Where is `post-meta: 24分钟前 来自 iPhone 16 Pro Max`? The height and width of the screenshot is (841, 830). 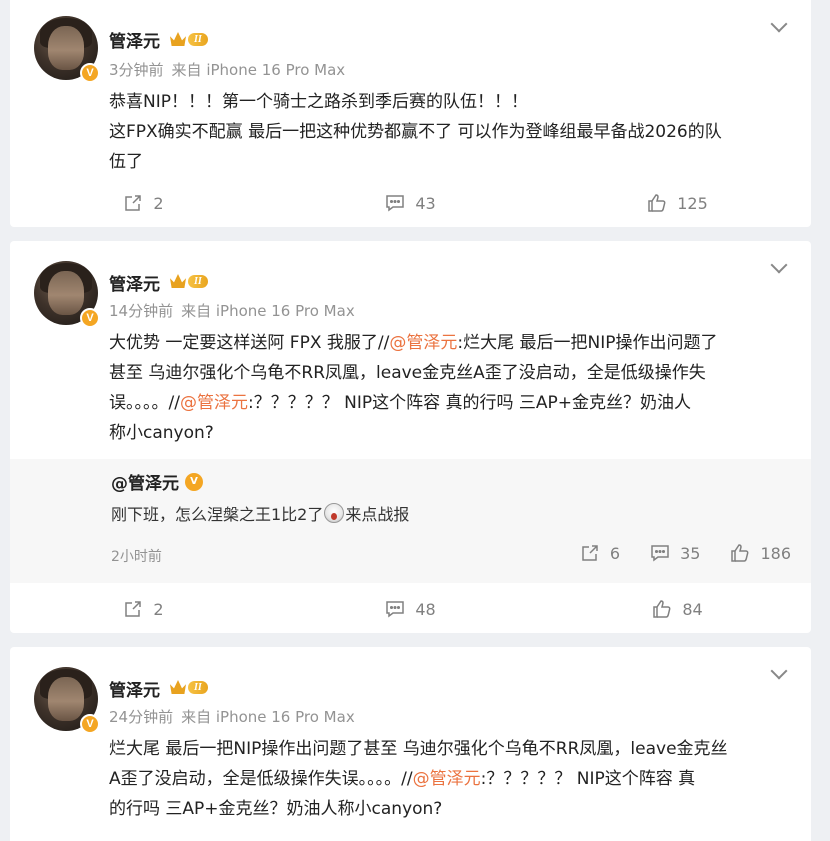 post-meta: 24分钟前 来自 iPhone 16 Pro Max is located at coordinates (232, 716).